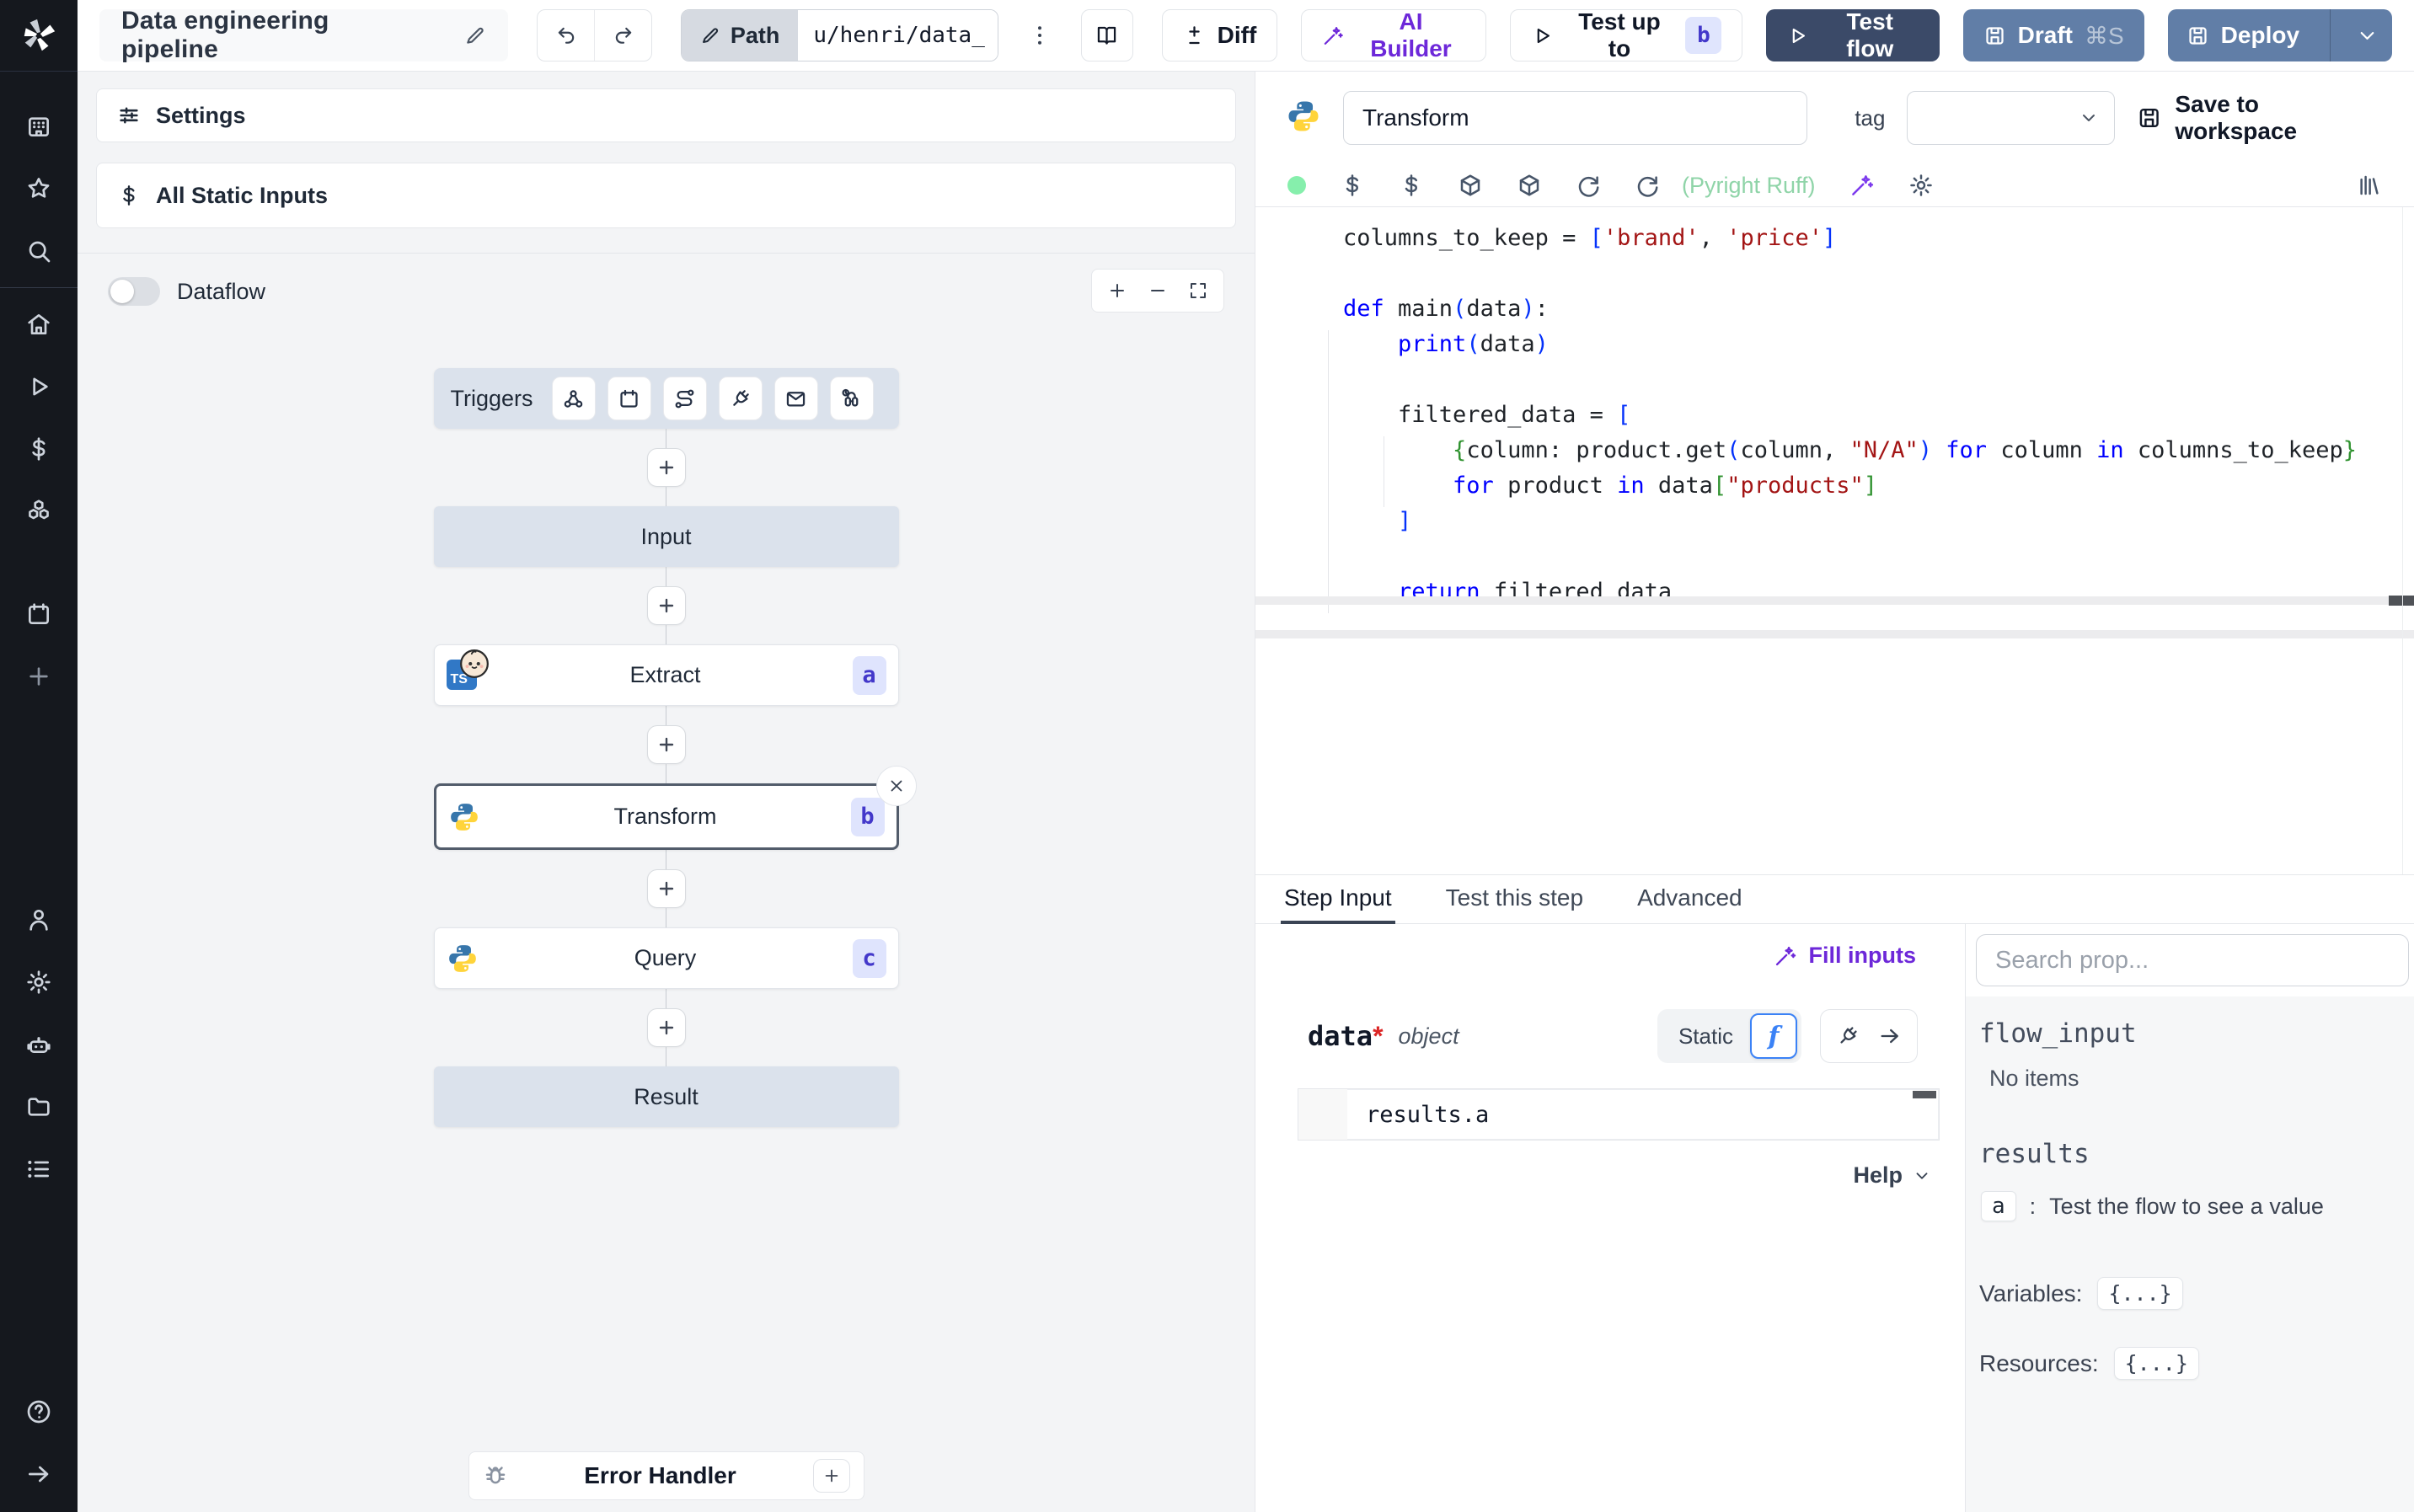 The width and height of the screenshot is (2414, 1512). Describe the element at coordinates (1845, 956) in the screenshot. I see `fill-inputs-button: Fill inputs` at that location.